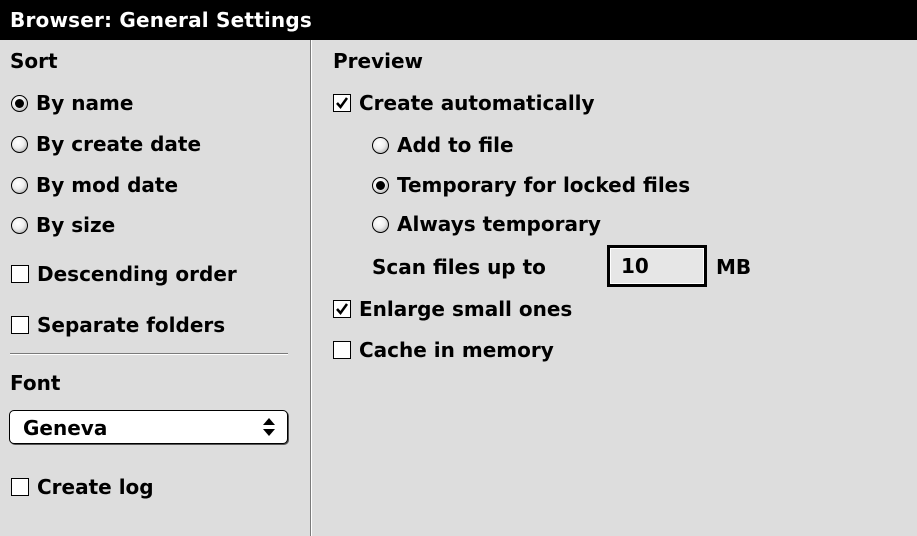 The image size is (917, 536). What do you see at coordinates (466, 309) in the screenshot?
I see `enlarge-small-ones-label: Enlarge small ones` at bounding box center [466, 309].